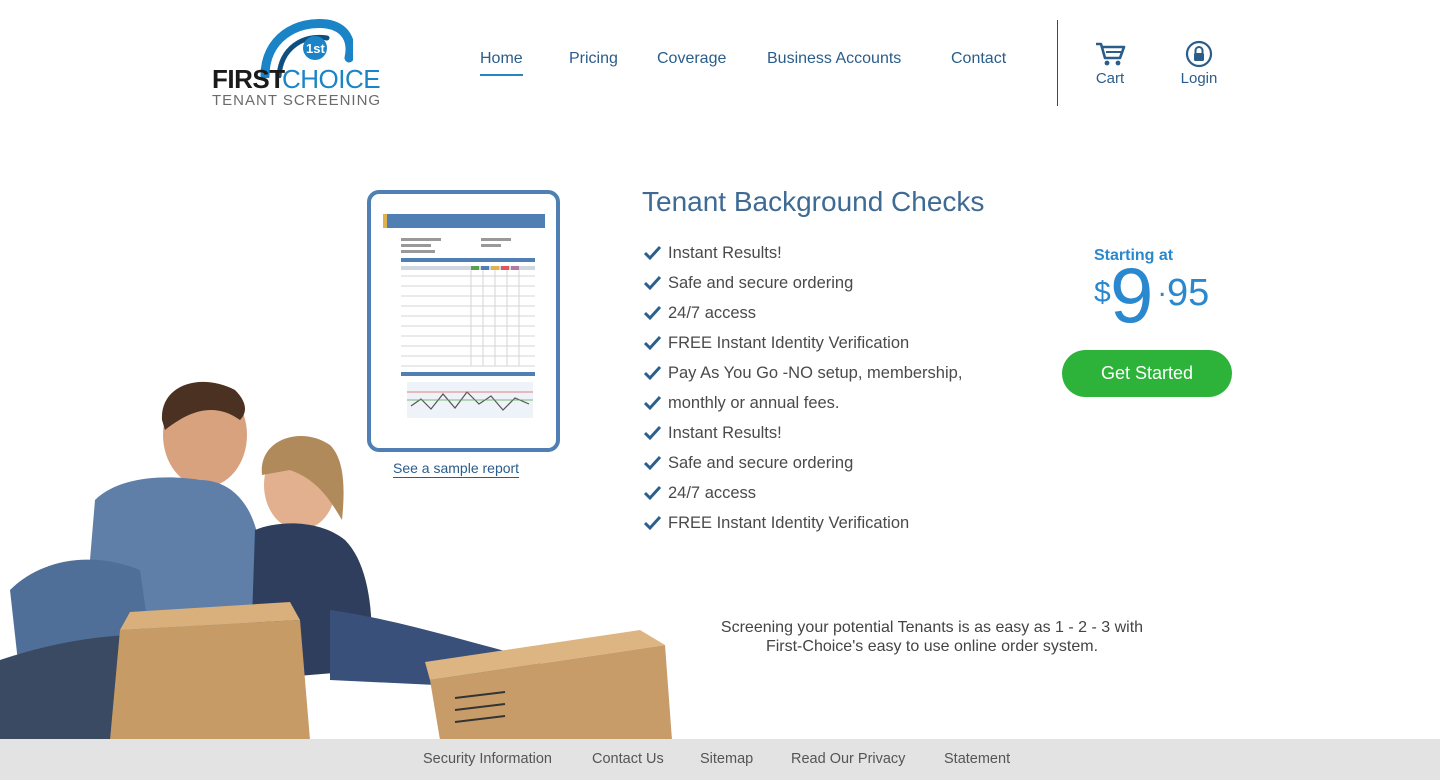 This screenshot has width=1440, height=780. Describe the element at coordinates (628, 759) in the screenshot. I see `footer-link-contact: Contact Us` at that location.